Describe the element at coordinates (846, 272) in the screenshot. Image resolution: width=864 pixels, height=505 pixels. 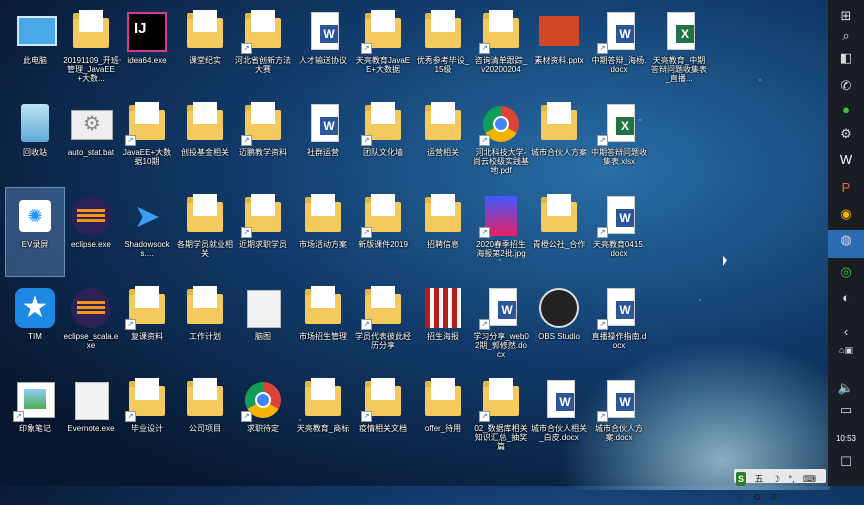
I see `green-app-icon: ◎` at that location.